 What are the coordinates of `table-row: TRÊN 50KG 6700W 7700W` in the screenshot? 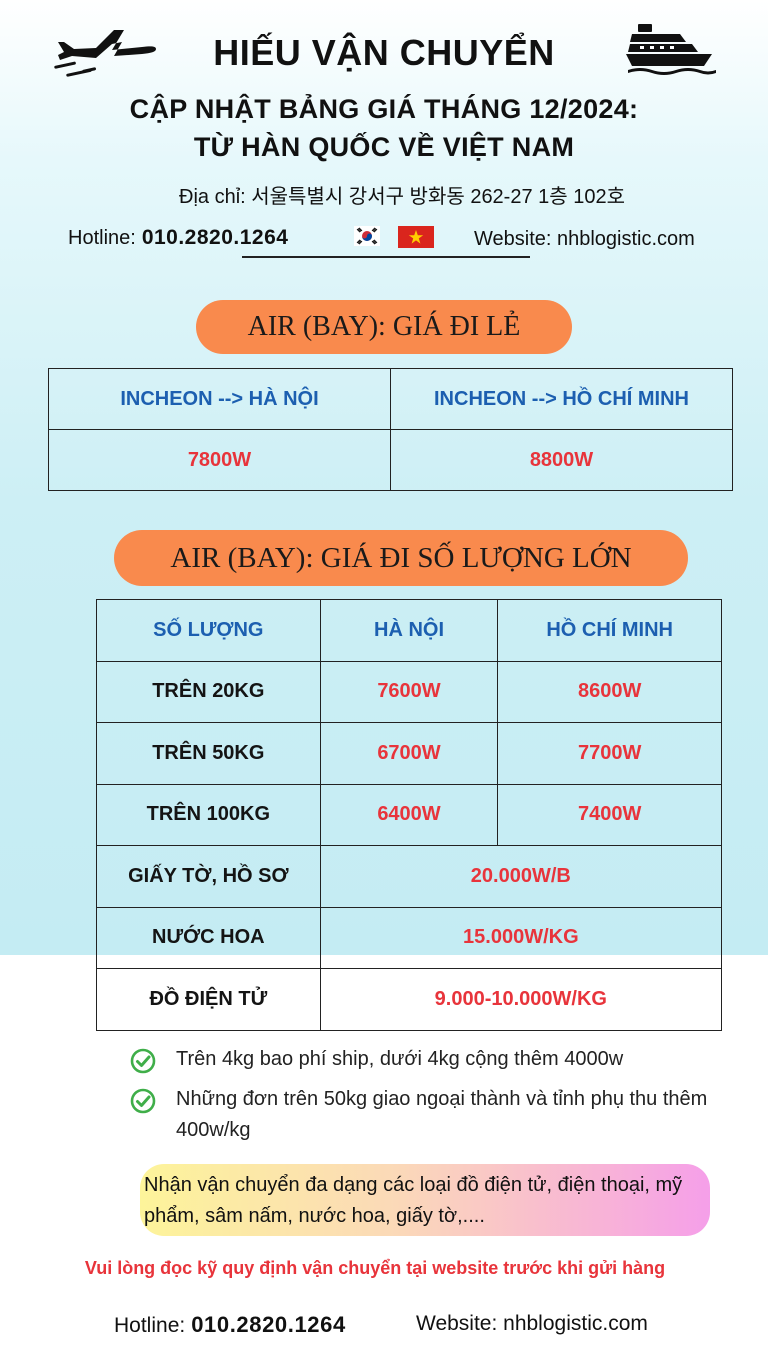 It's located at (409, 753).